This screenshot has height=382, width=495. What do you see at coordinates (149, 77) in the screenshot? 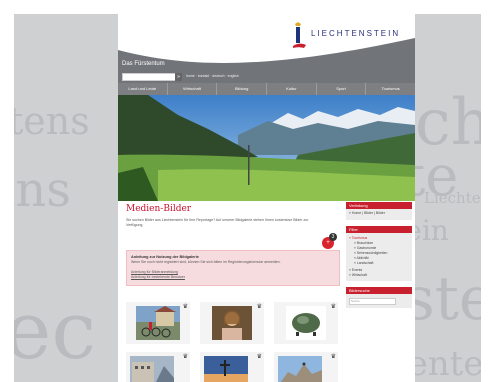
I see `header-search-input` at bounding box center [149, 77].